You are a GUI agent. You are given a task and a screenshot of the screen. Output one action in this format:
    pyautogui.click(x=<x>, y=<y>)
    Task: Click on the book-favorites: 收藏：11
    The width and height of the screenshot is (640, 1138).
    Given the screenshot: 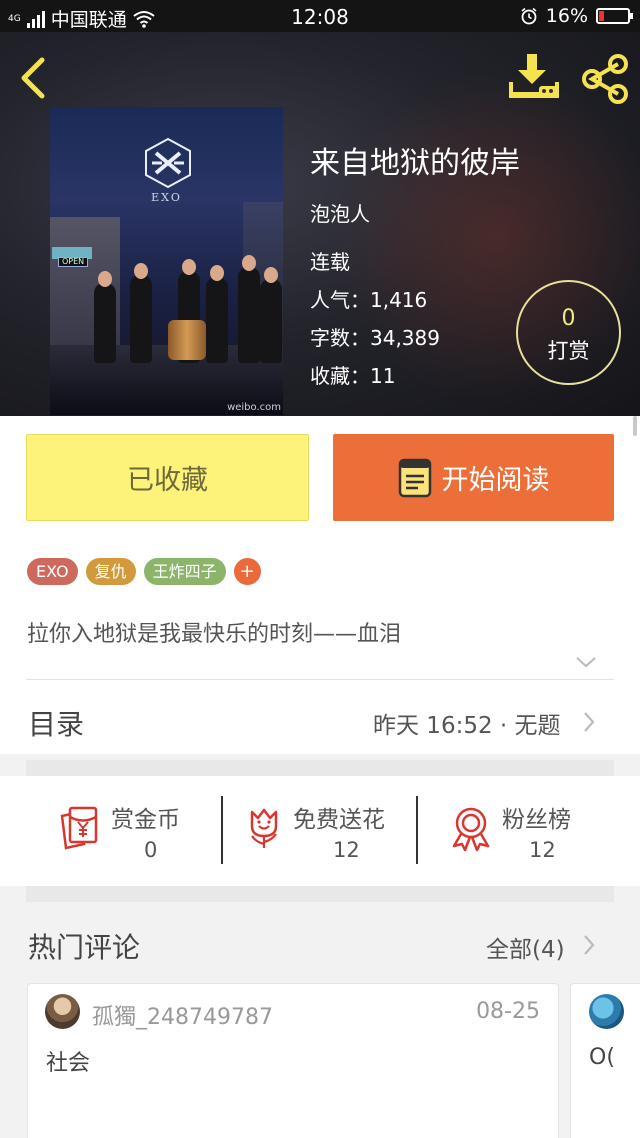 What is the action you would take?
    pyautogui.click(x=353, y=376)
    